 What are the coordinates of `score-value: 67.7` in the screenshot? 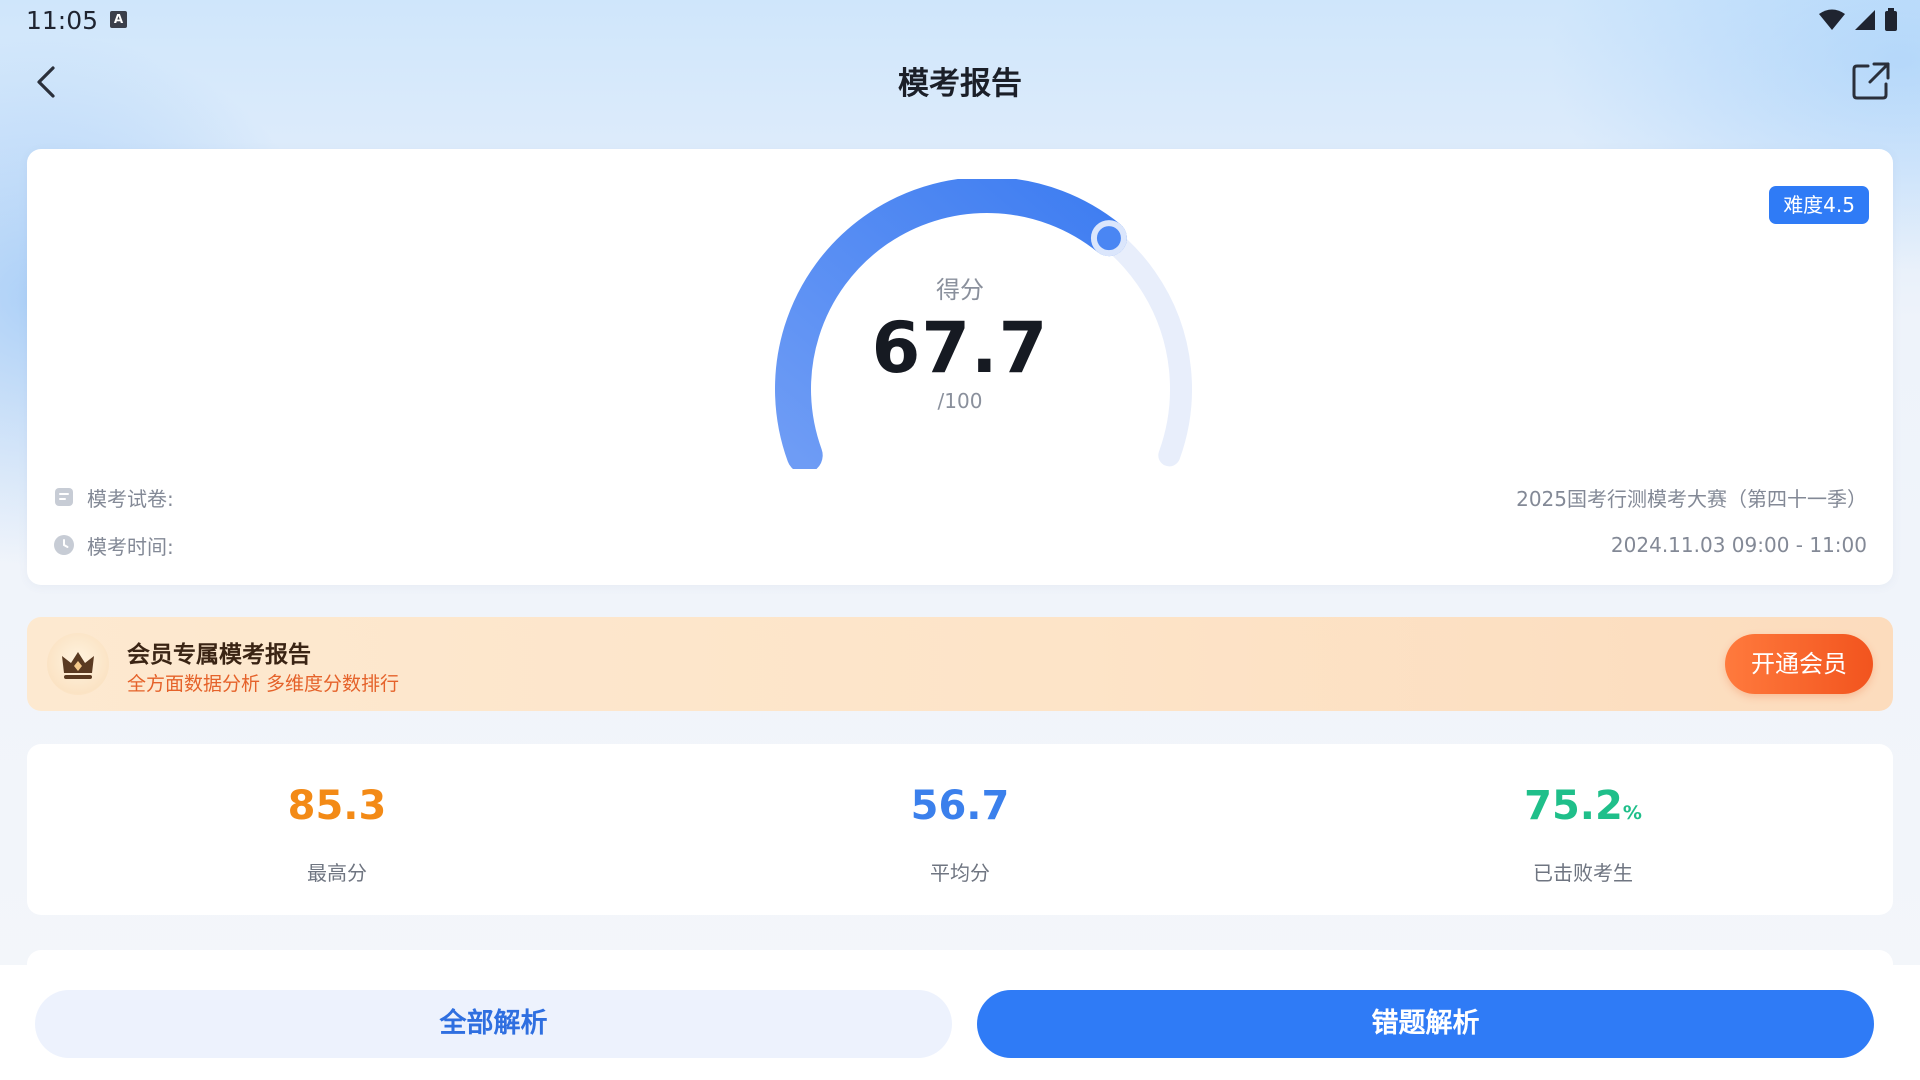 It's located at (960, 348).